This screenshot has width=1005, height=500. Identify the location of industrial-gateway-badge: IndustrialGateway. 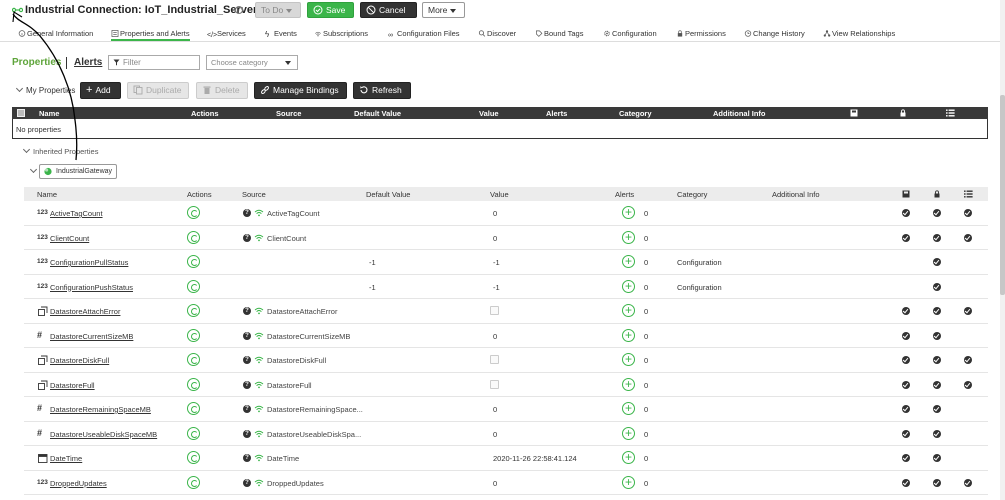
(78, 171).